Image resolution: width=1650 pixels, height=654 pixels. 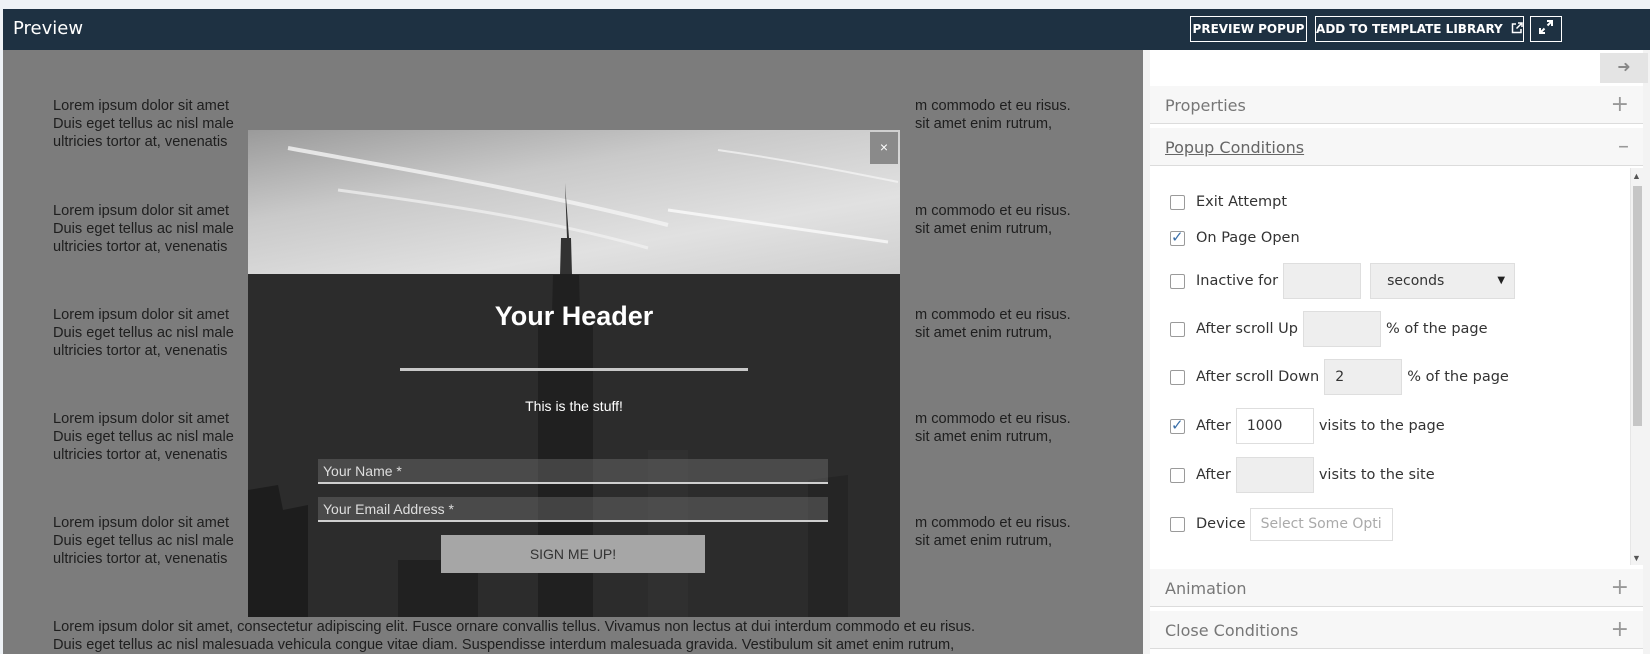 I want to click on inactive-checkbox, so click(x=1177, y=281).